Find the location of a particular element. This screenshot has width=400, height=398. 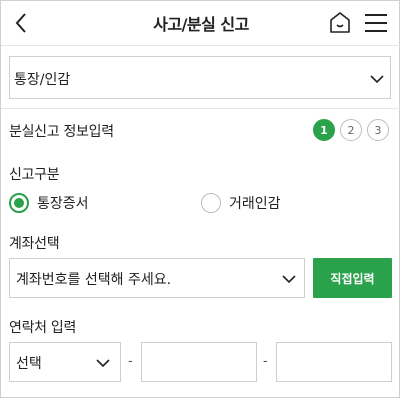

step-3: 3 is located at coordinates (378, 130).